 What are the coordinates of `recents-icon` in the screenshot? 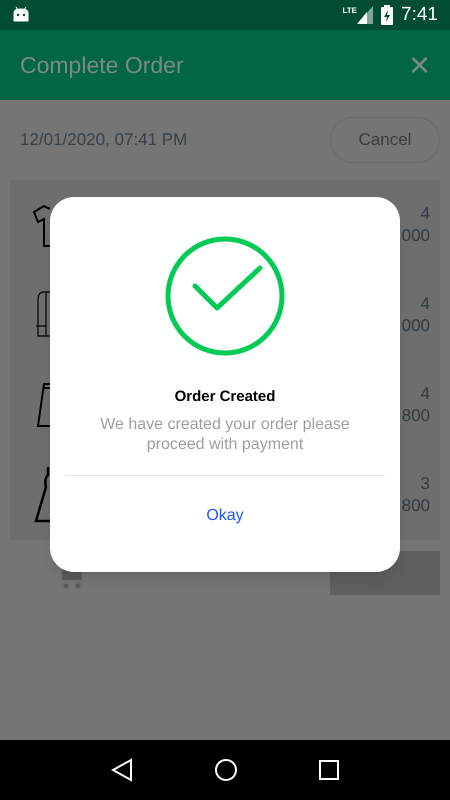 It's located at (329, 770).